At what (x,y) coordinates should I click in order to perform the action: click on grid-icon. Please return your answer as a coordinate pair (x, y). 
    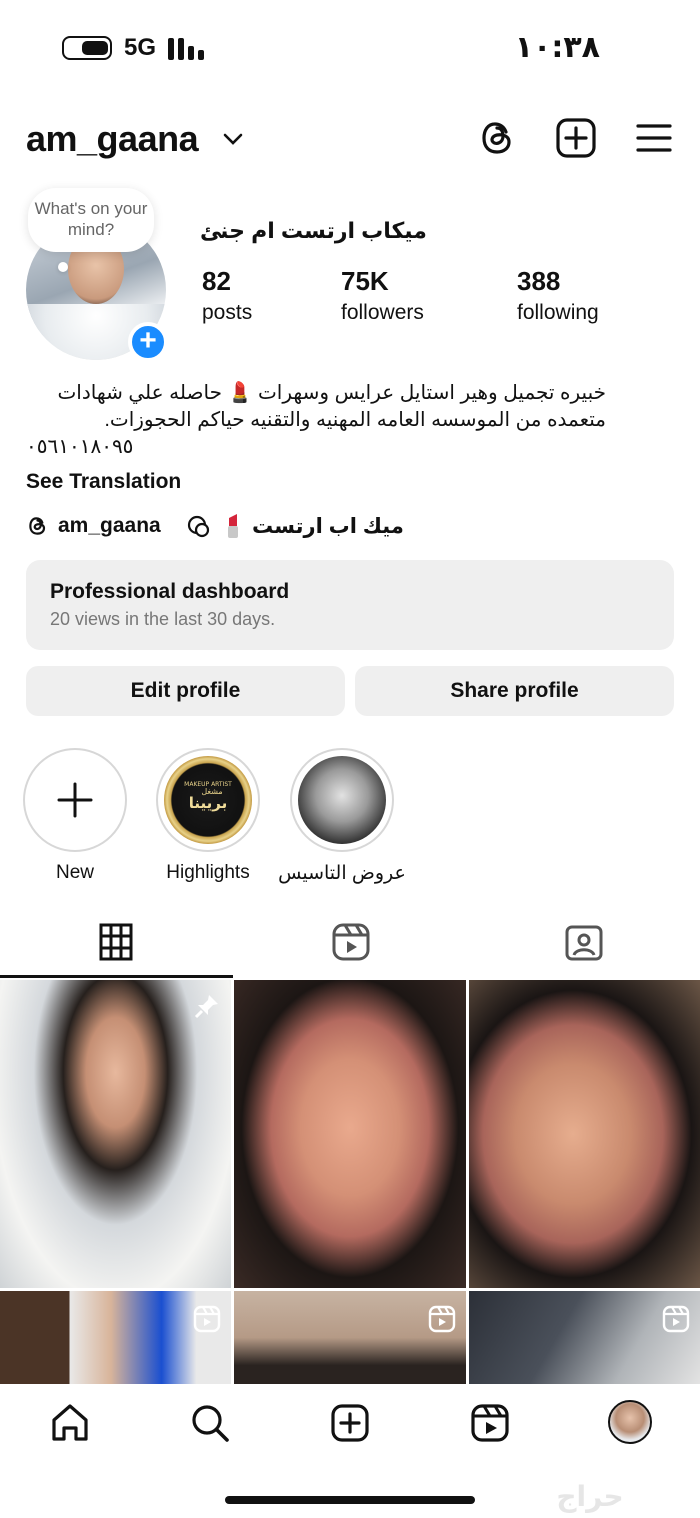
    Looking at the image, I should click on (116, 942).